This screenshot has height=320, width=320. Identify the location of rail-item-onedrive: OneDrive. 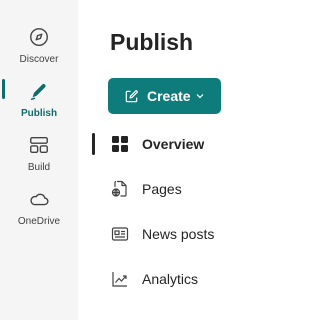
(39, 210).